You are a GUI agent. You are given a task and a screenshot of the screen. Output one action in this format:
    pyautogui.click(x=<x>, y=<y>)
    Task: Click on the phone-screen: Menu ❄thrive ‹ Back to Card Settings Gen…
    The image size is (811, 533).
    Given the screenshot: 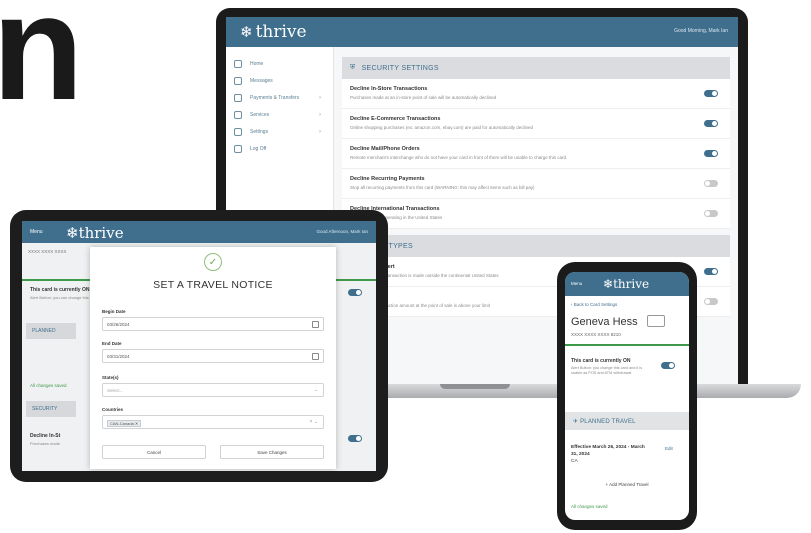 What is the action you would take?
    pyautogui.click(x=627, y=396)
    